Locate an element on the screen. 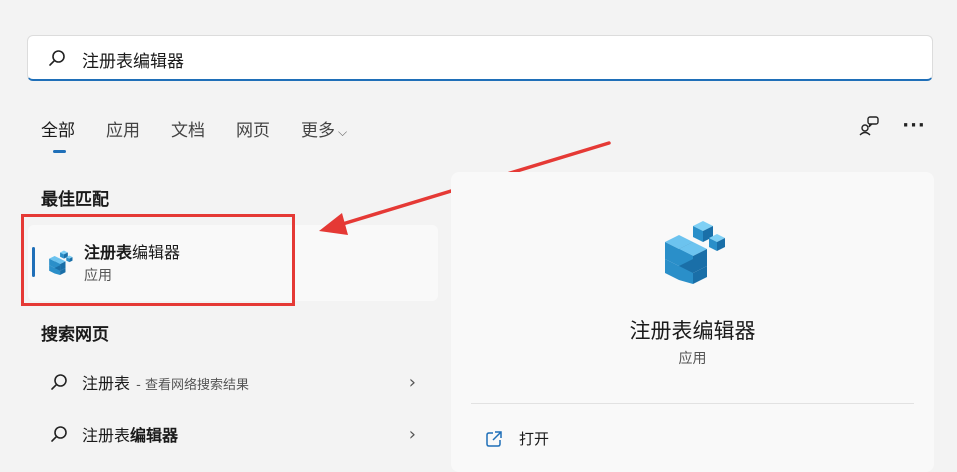  feedback-button is located at coordinates (869, 126).